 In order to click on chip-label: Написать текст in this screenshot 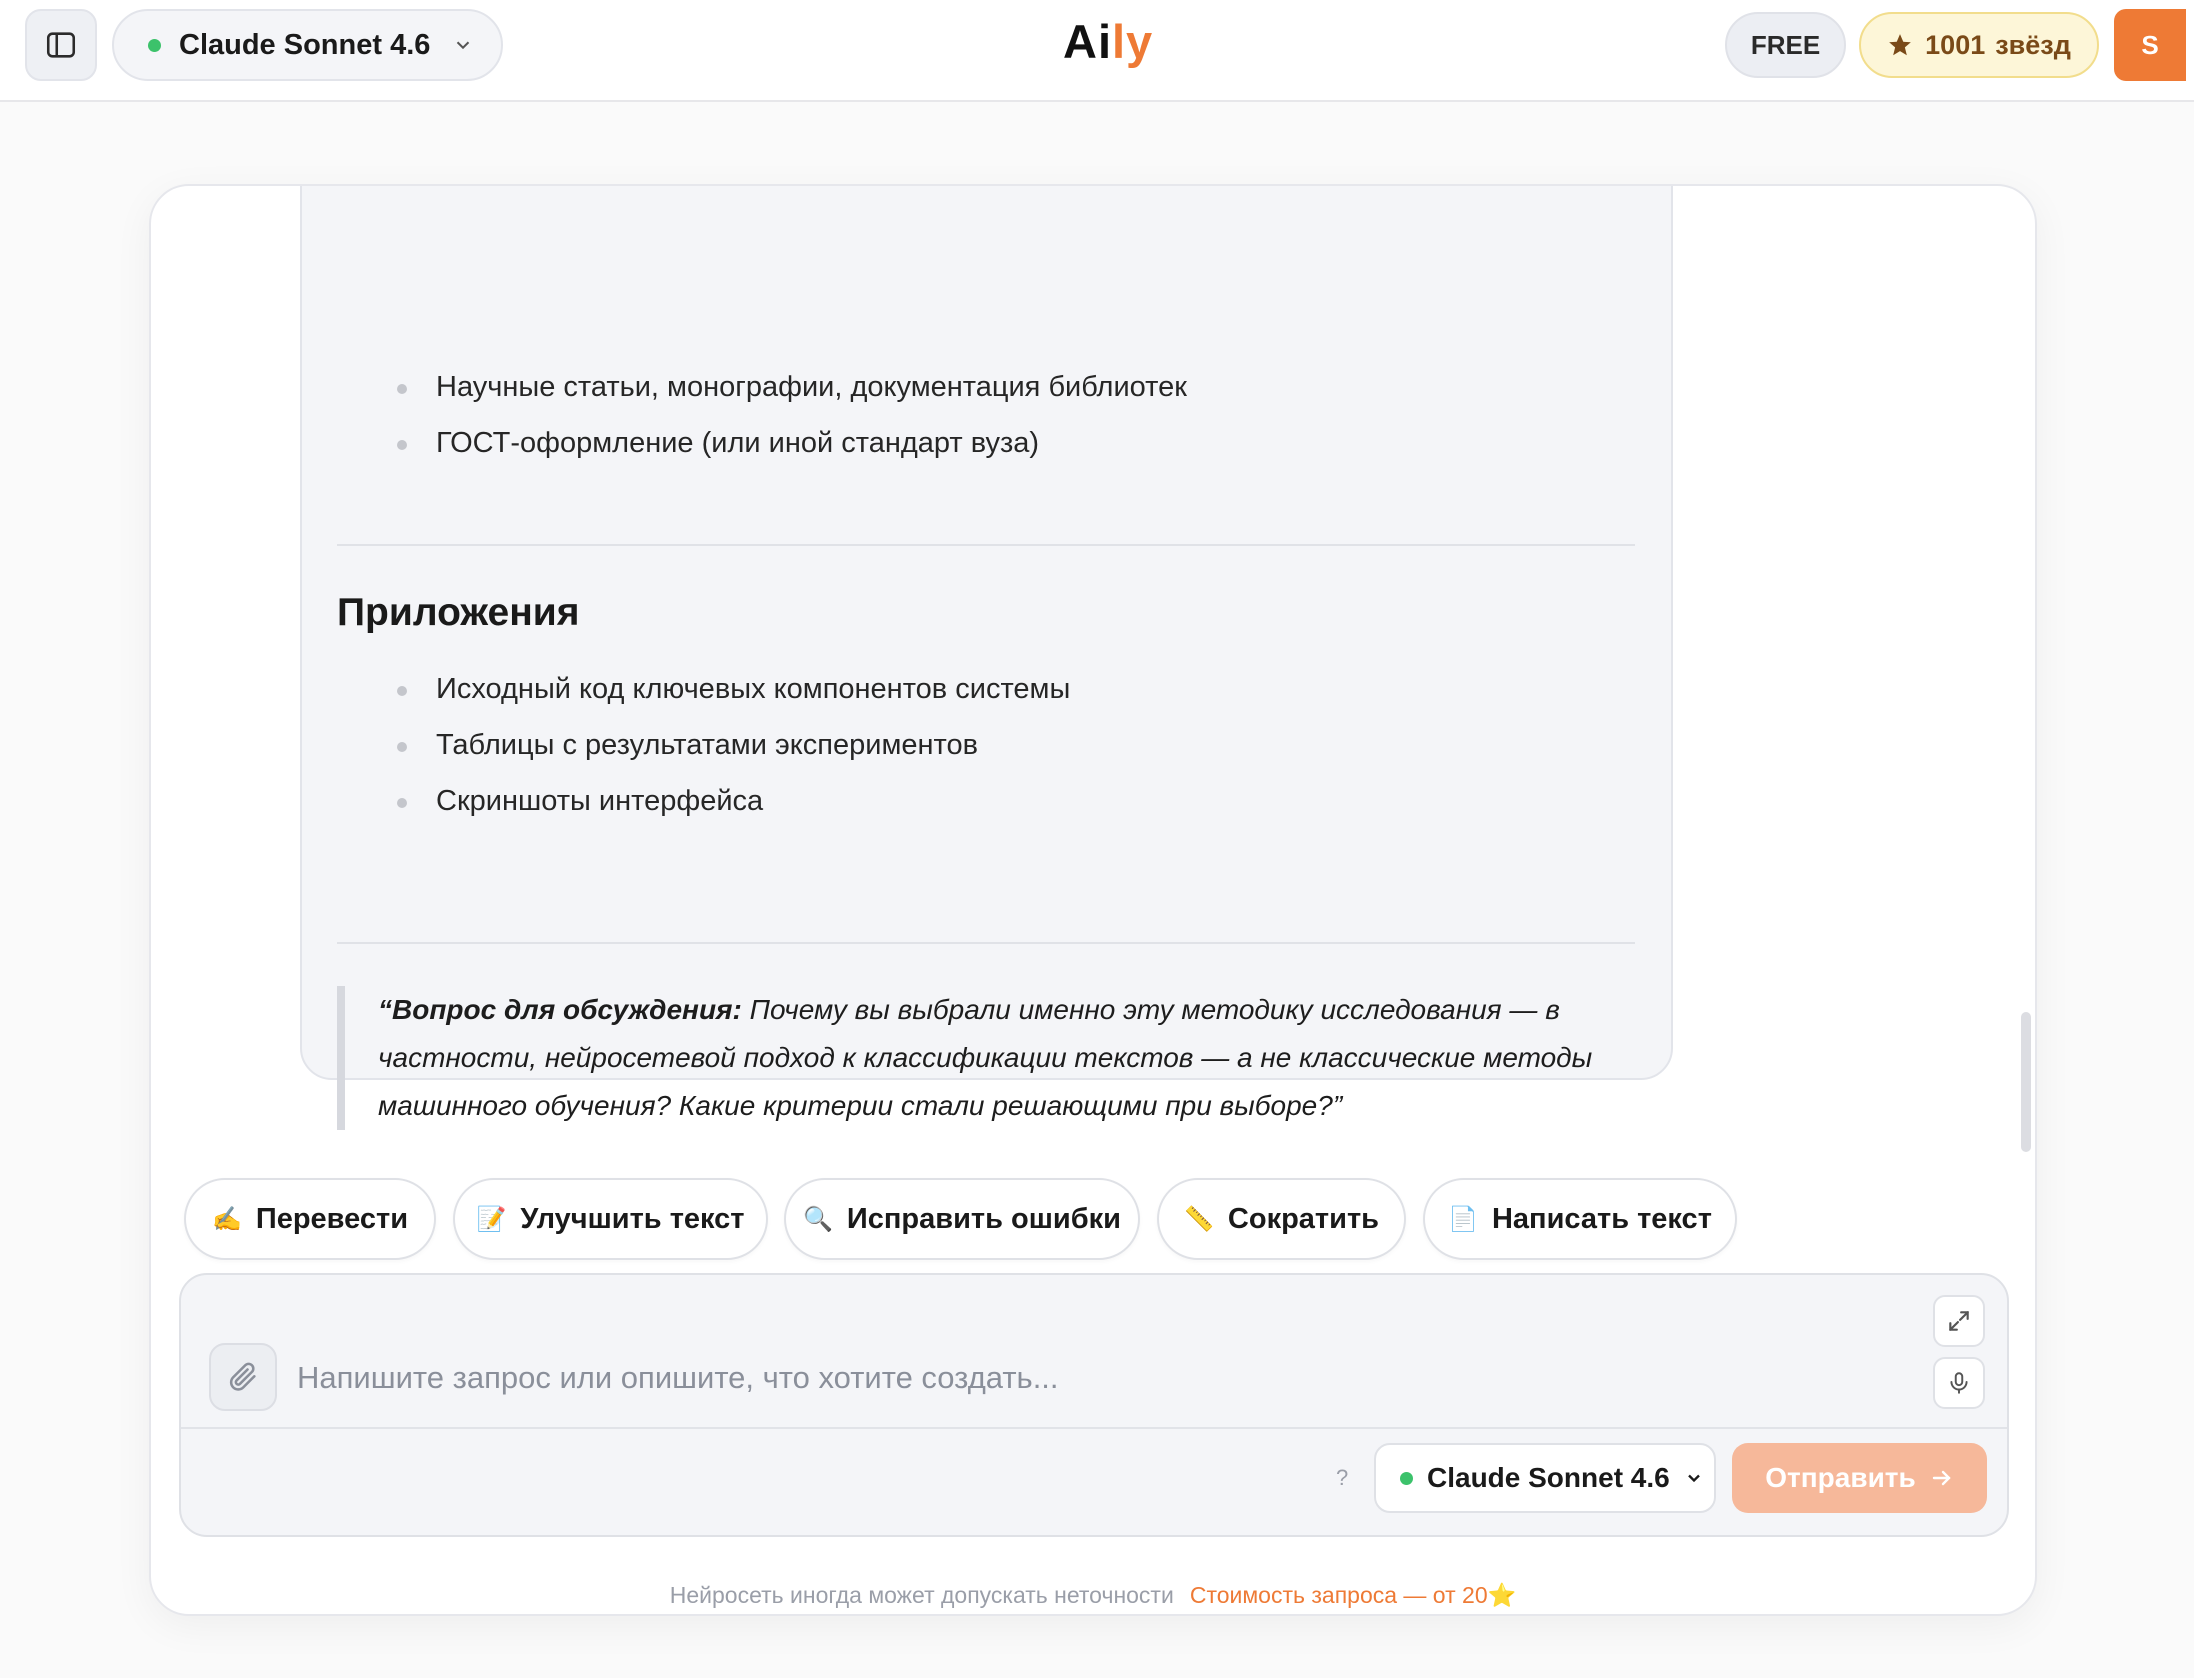, I will do `click(1601, 1218)`.